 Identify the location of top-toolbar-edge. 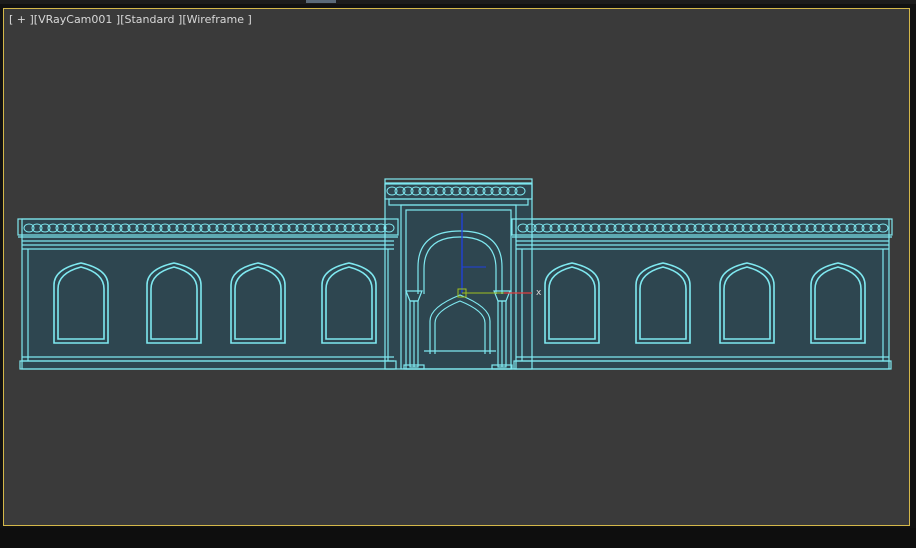
(458, 2).